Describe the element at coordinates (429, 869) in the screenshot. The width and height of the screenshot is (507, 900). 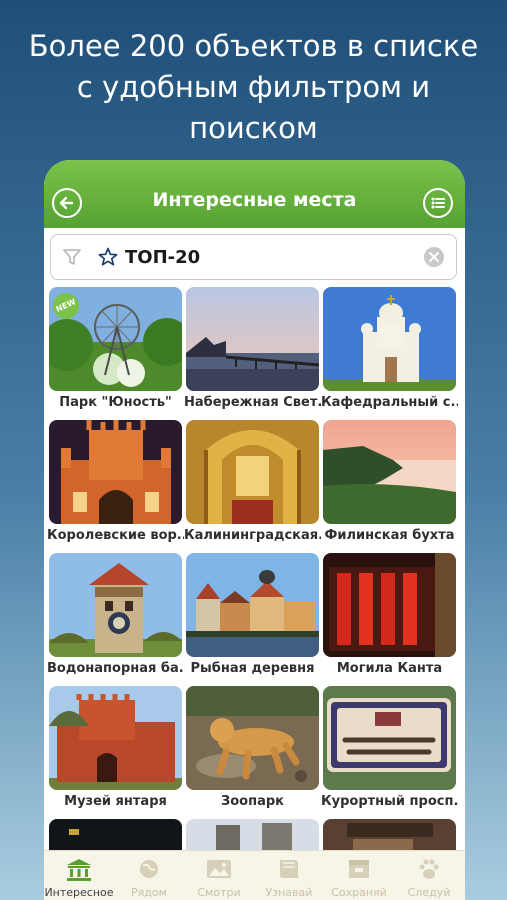
I see `paw-icon` at that location.